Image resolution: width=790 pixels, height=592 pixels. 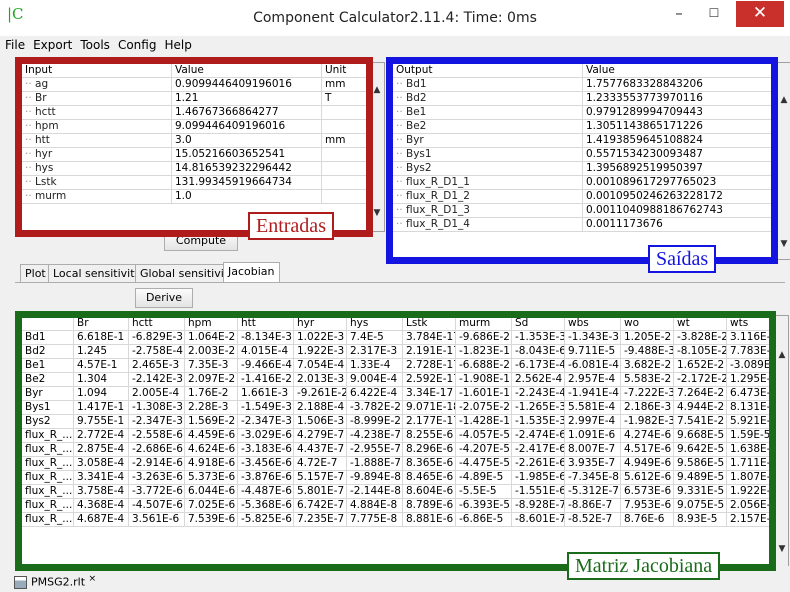 What do you see at coordinates (101, 323) in the screenshot?
I see `jacobian-column-header: Br` at bounding box center [101, 323].